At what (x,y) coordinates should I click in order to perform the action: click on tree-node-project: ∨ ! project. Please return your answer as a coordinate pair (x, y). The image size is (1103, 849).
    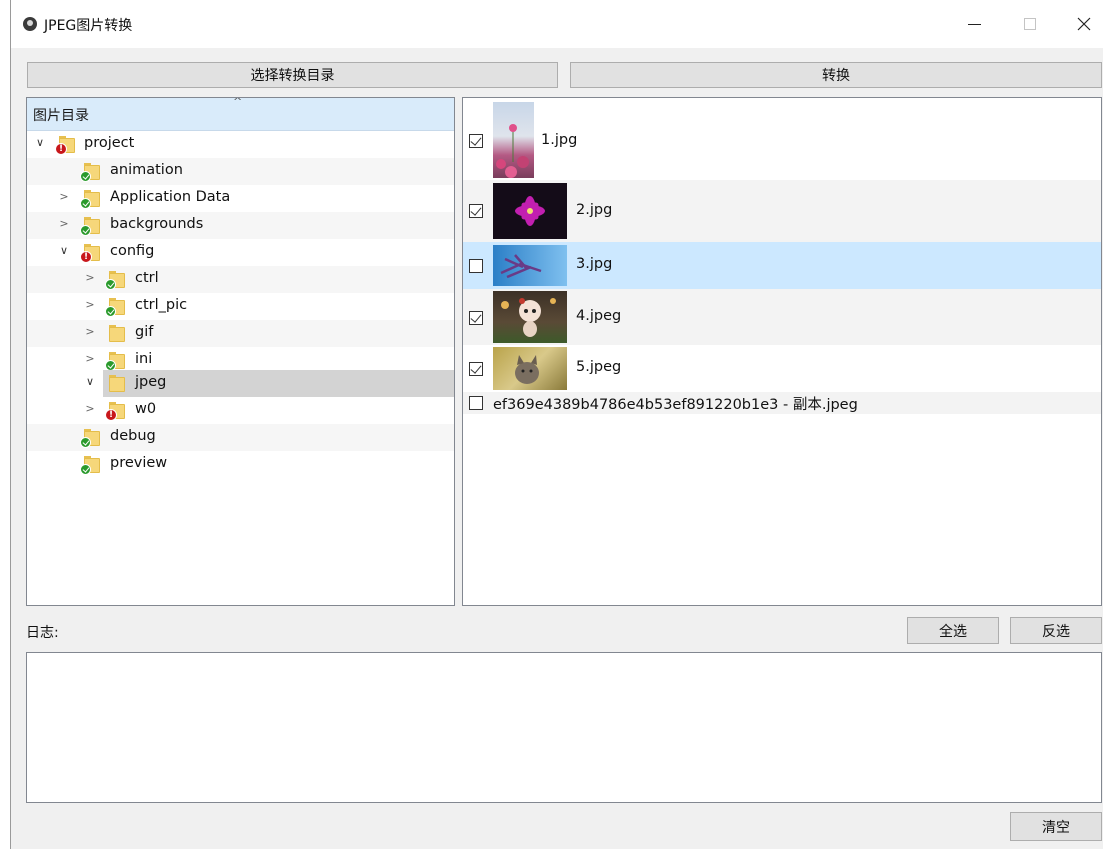
    Looking at the image, I should click on (240, 144).